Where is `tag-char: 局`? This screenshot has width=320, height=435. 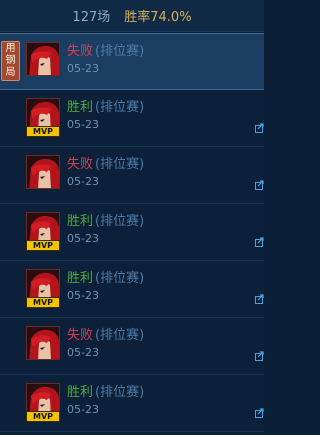 tag-char: 局 is located at coordinates (10, 72).